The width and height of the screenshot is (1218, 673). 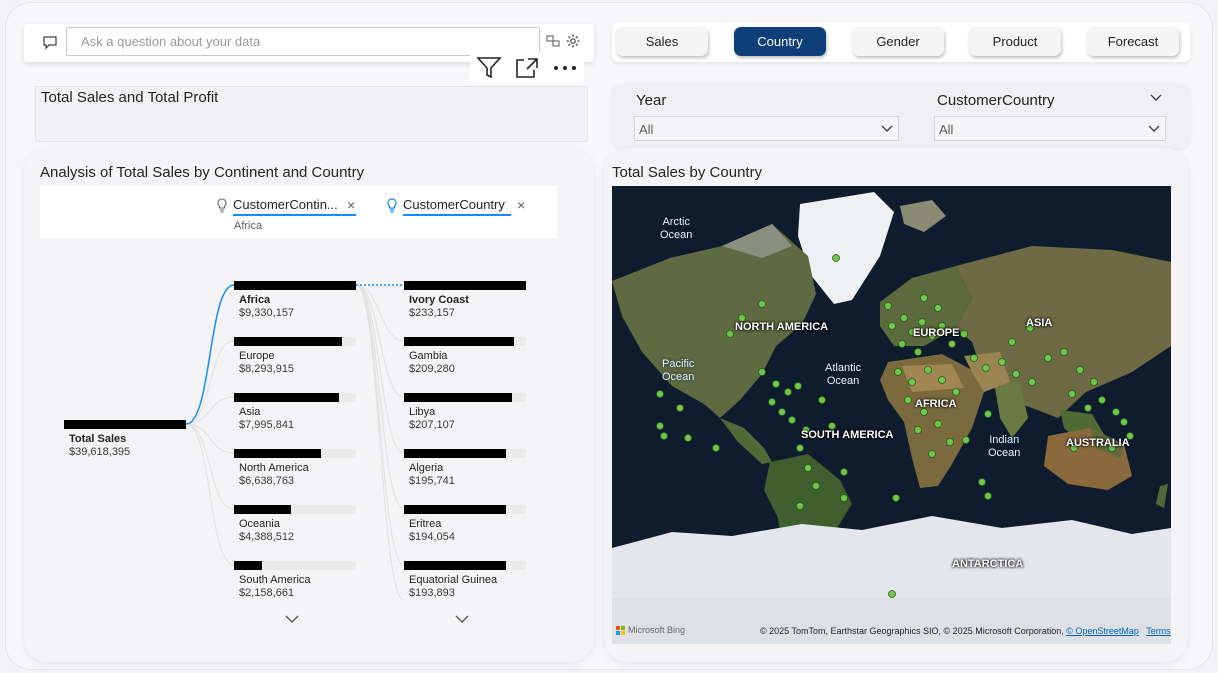 What do you see at coordinates (259, 524) in the screenshot?
I see `continent-name: Oceania` at bounding box center [259, 524].